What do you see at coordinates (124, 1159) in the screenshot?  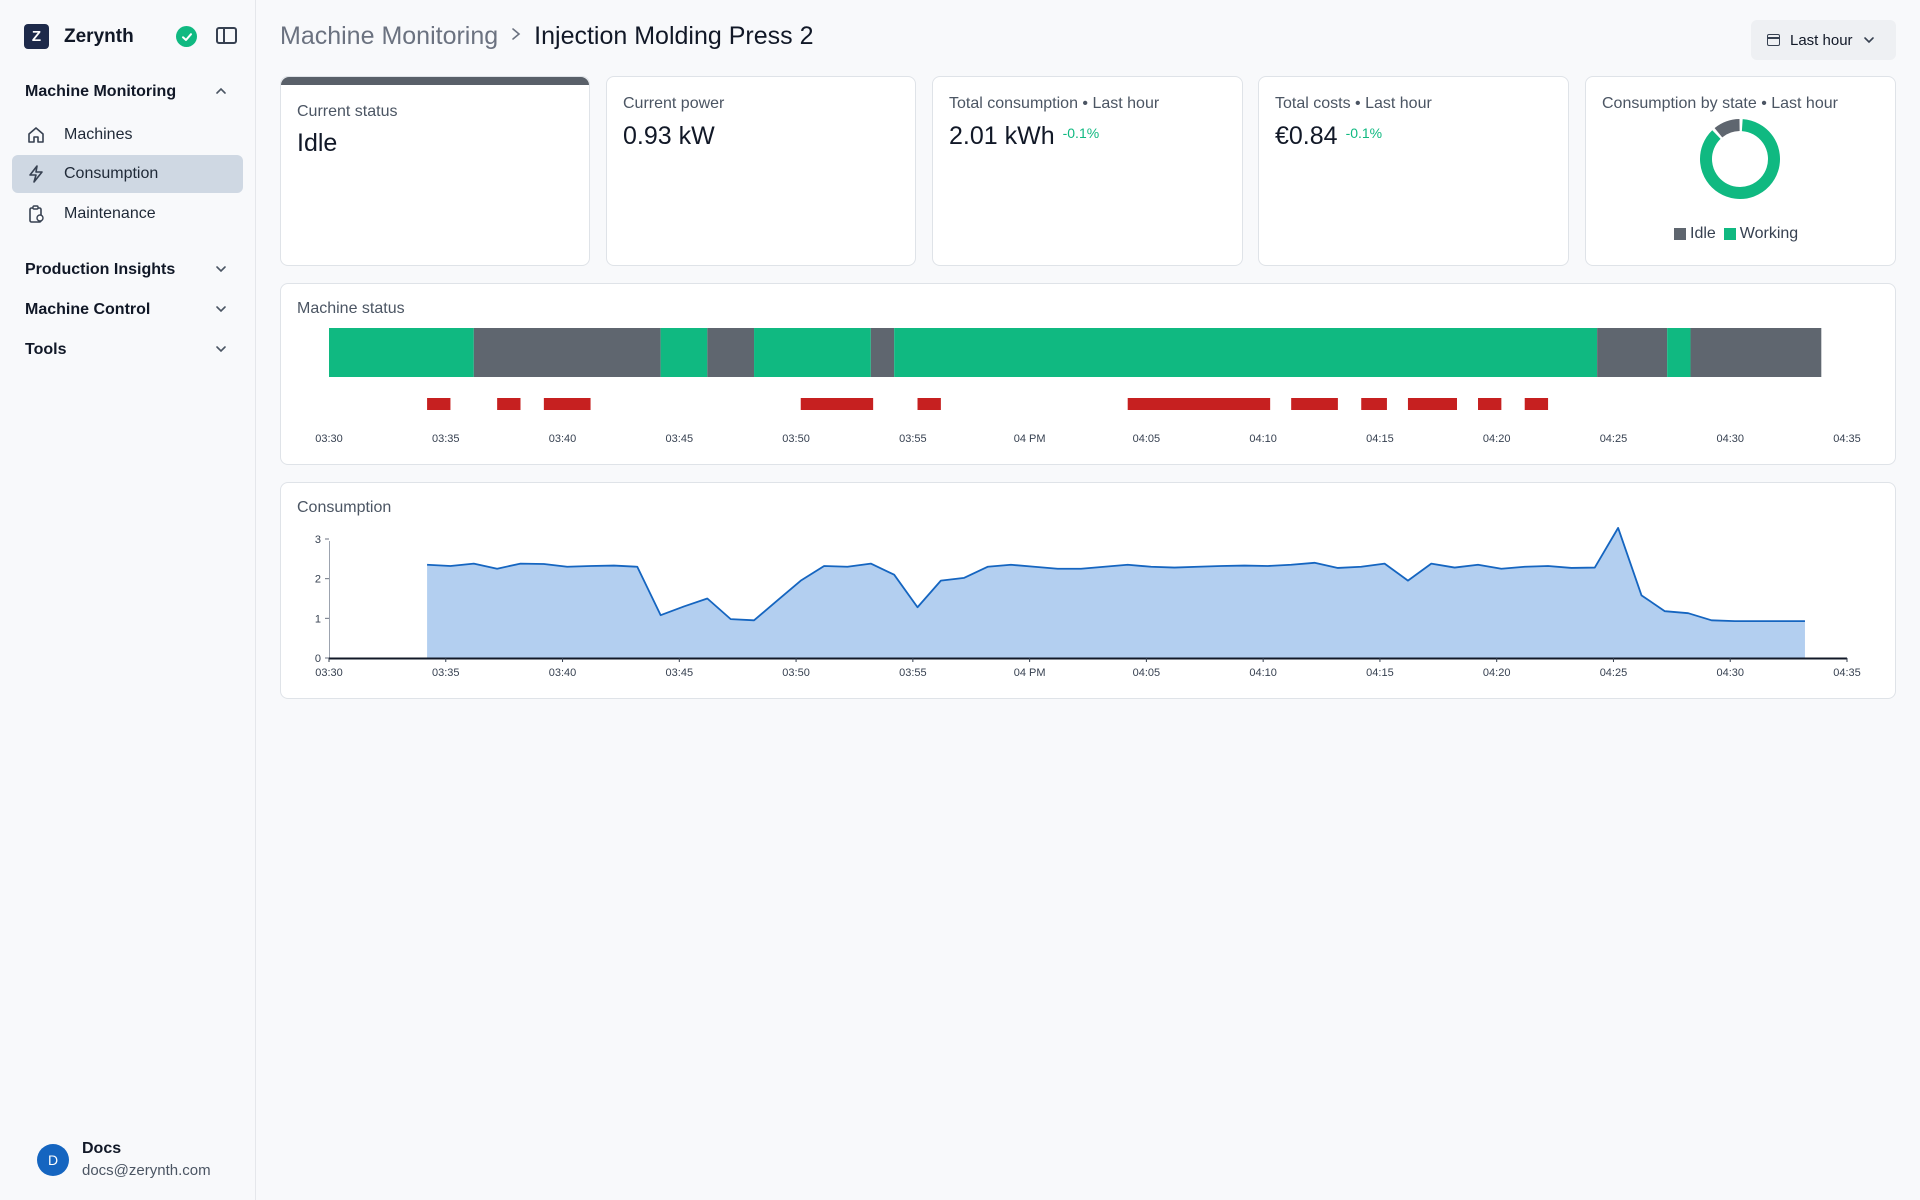 I see `user-menu: D Docs docs@zerynth.com` at bounding box center [124, 1159].